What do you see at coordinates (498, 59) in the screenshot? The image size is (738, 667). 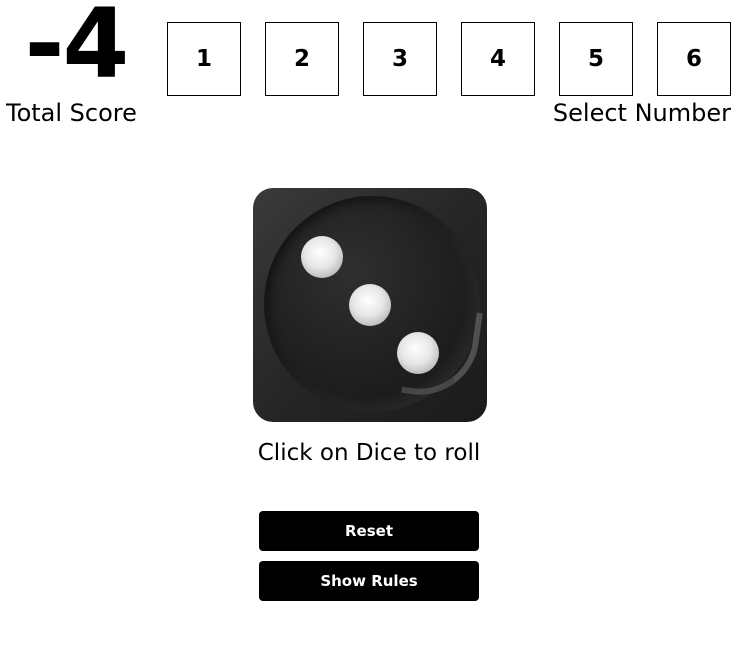 I see `number-option-4: 4` at bounding box center [498, 59].